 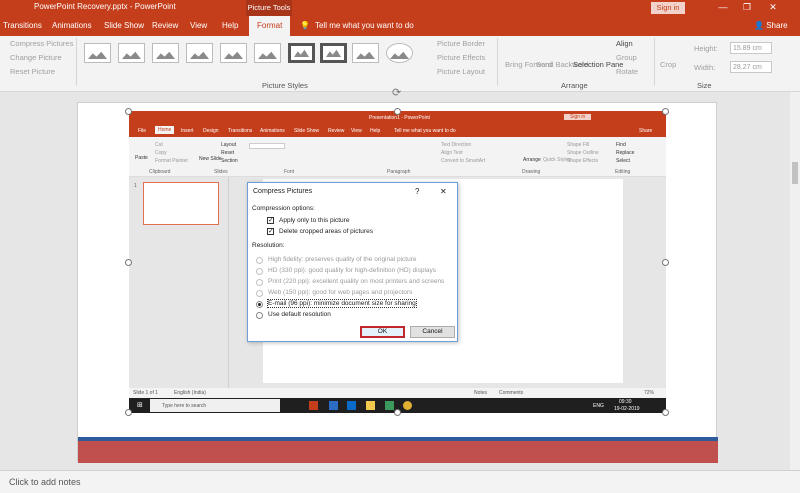 What do you see at coordinates (625, 153) in the screenshot?
I see `inner-replace: Replace` at bounding box center [625, 153].